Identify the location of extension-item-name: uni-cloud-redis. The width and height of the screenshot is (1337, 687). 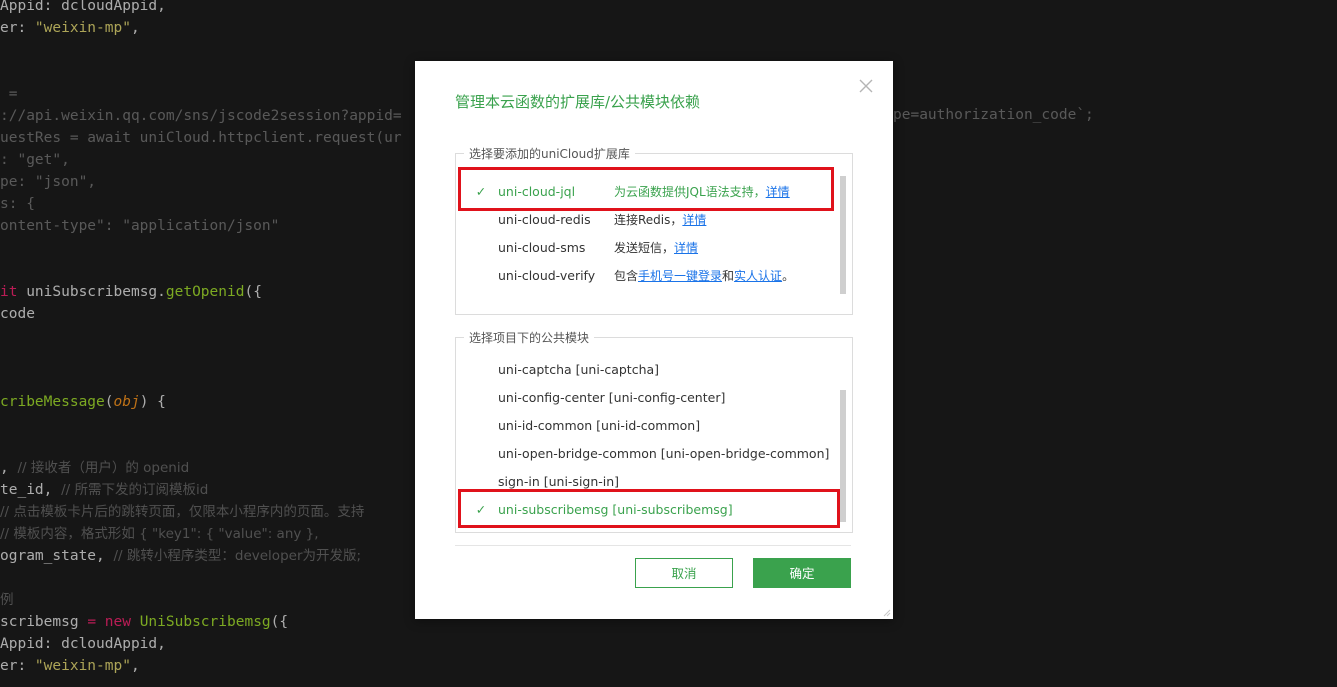
(544, 219).